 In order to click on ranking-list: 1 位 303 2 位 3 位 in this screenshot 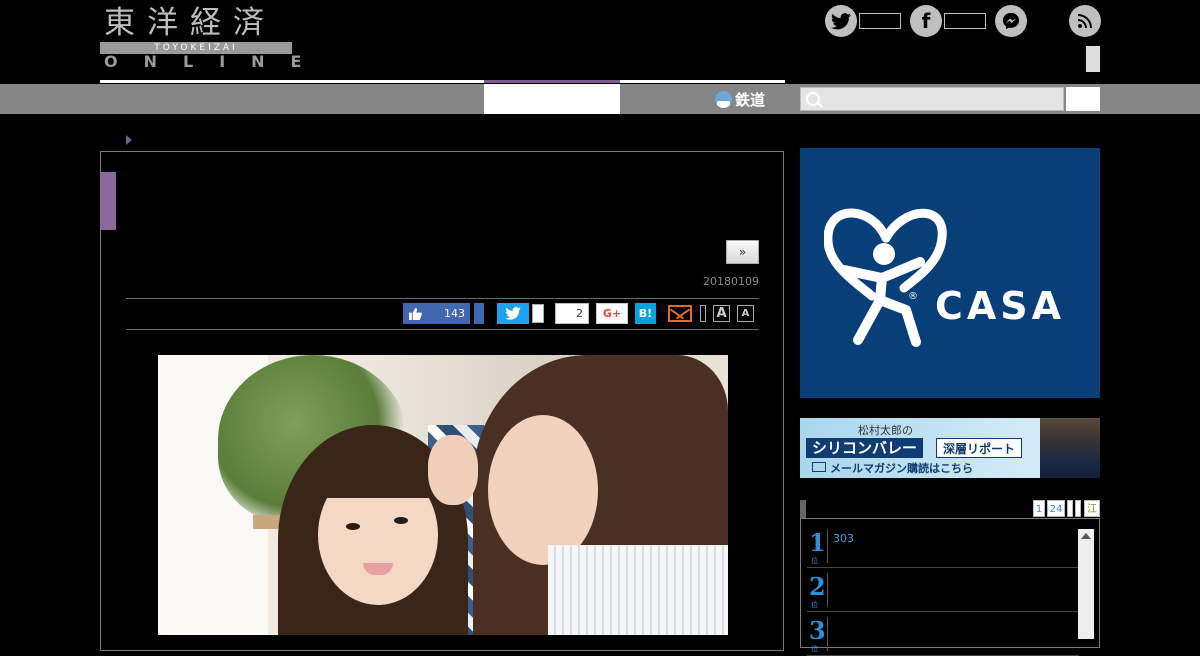, I will do `click(950, 587)`.